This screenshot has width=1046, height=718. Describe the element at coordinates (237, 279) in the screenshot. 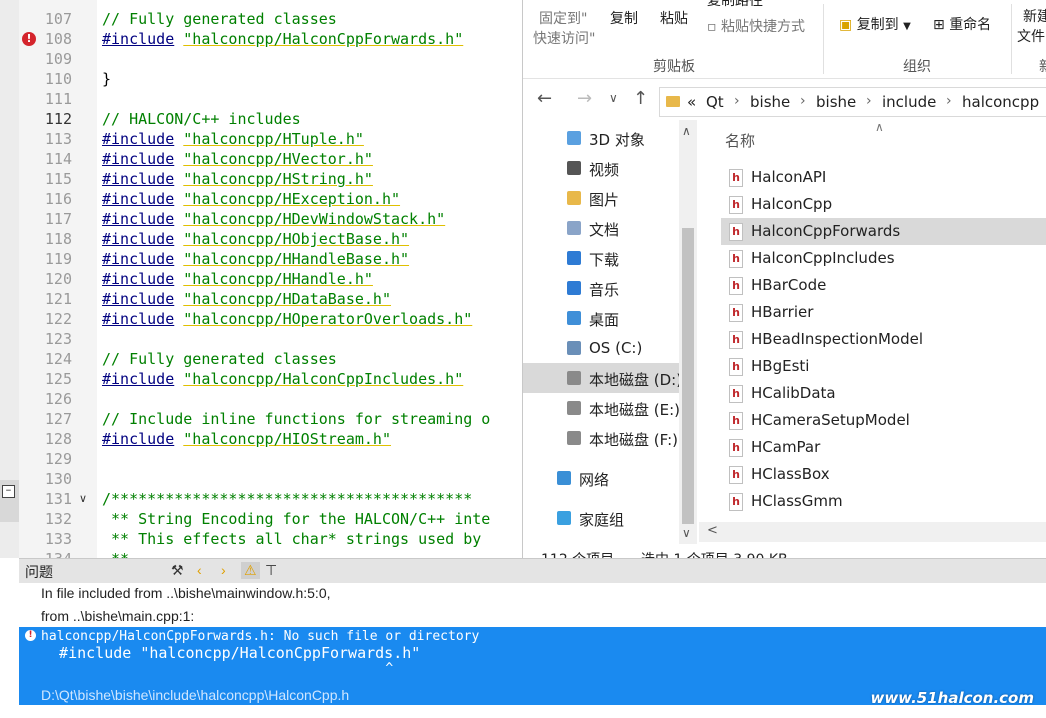

I see `code-line: #include "halconcpp/HHandle.h"` at that location.